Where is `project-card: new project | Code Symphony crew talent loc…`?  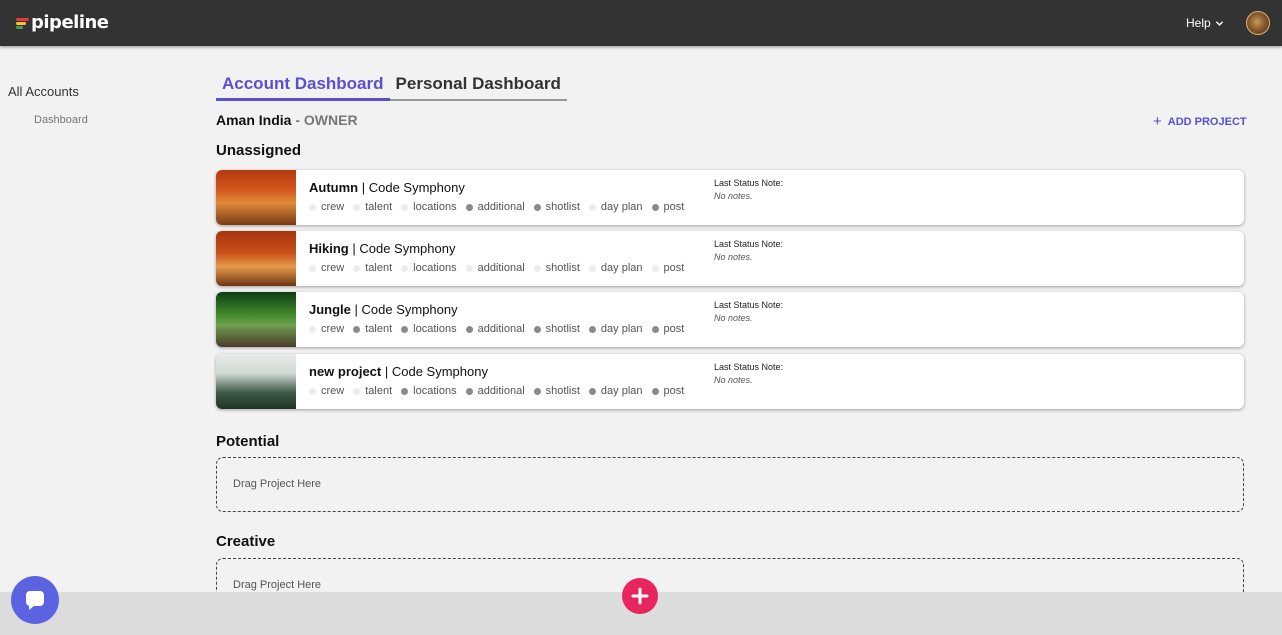
project-card: new project | Code Symphony crew talent loc… is located at coordinates (730, 381).